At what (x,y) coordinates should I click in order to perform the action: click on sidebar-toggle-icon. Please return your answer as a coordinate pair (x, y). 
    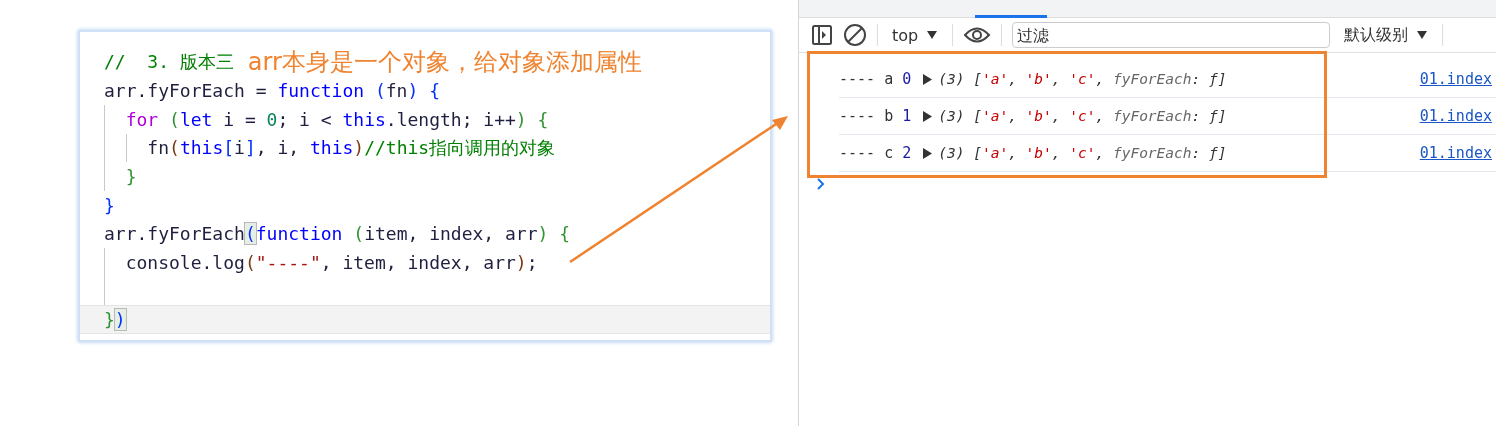
    Looking at the image, I should click on (822, 35).